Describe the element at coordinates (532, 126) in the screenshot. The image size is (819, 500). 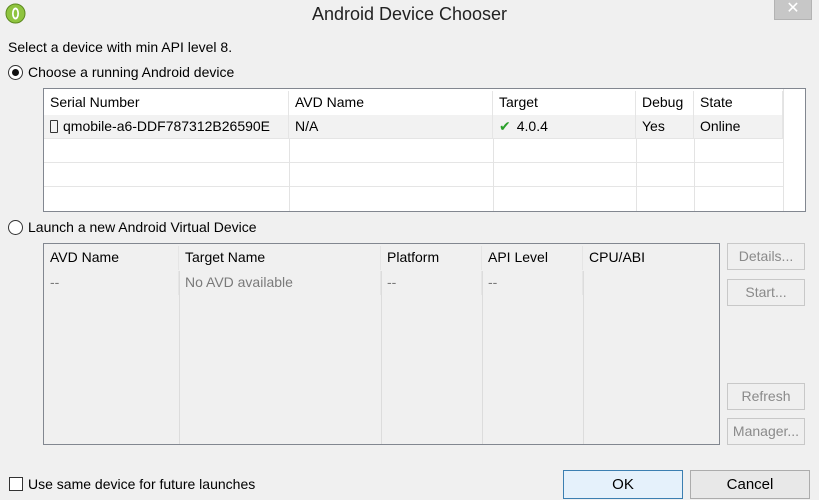
I see `target-text: 4.0.4` at that location.